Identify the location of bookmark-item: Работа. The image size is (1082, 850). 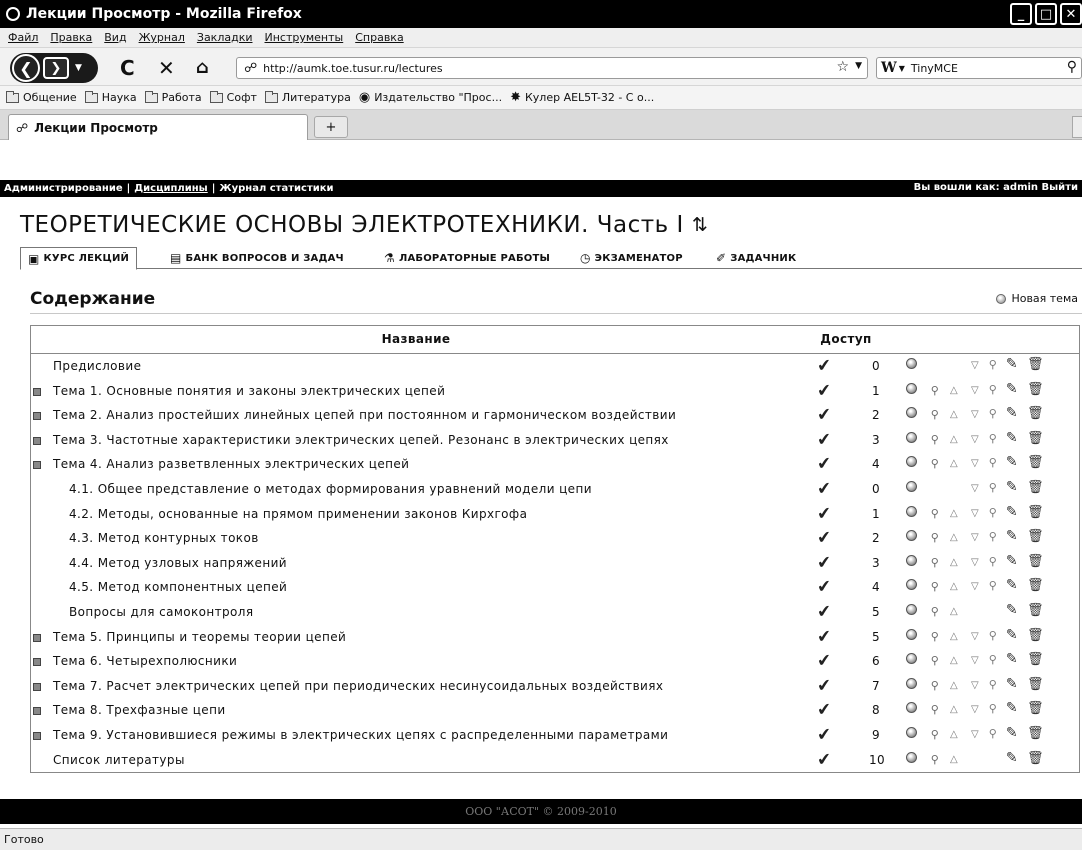
(173, 97).